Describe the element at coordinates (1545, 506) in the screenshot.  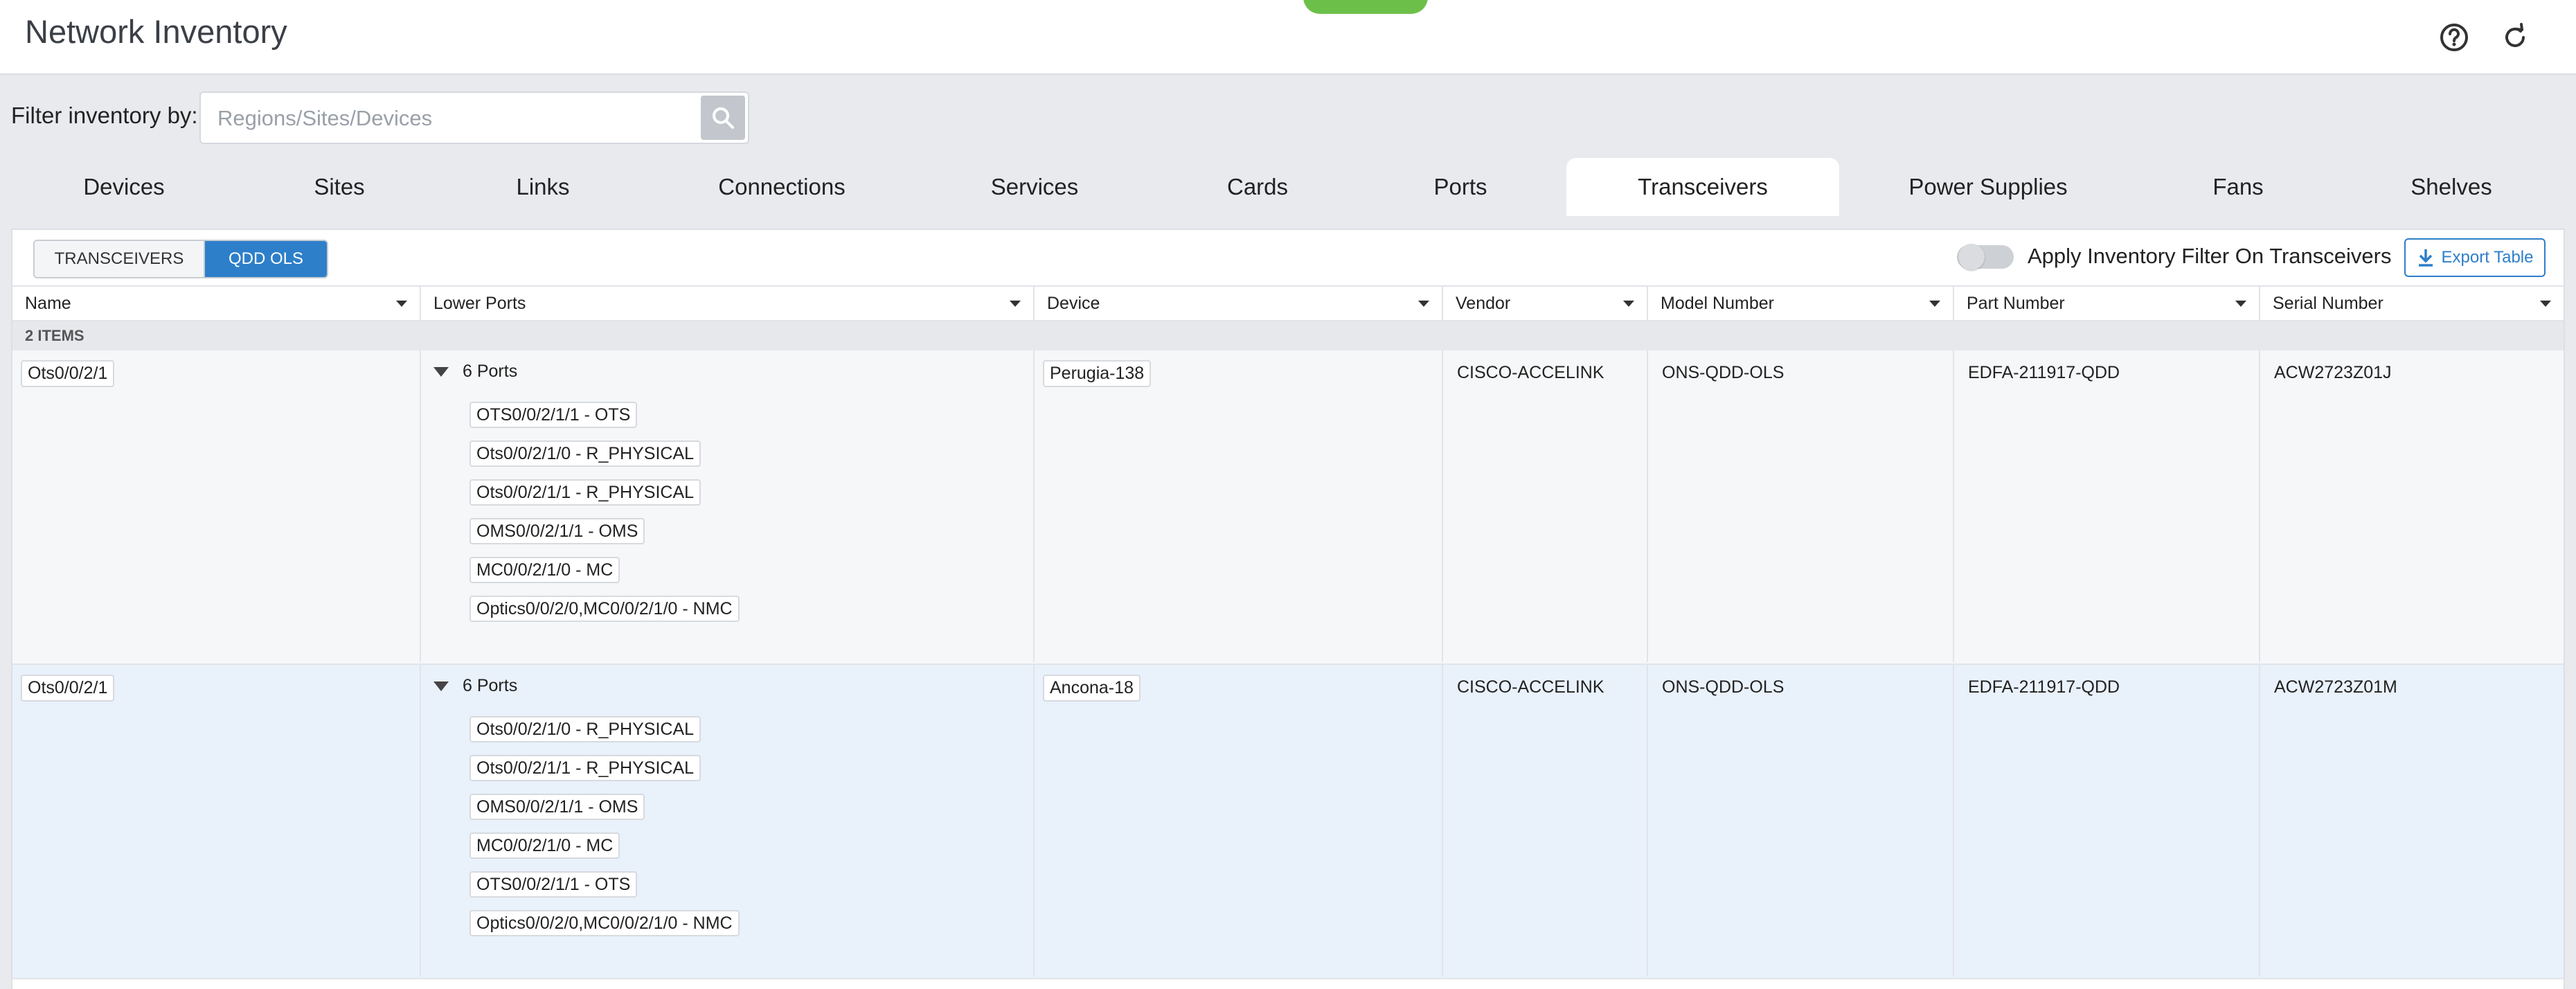
I see `vendor-cell: CISCO-ACCELINK` at that location.